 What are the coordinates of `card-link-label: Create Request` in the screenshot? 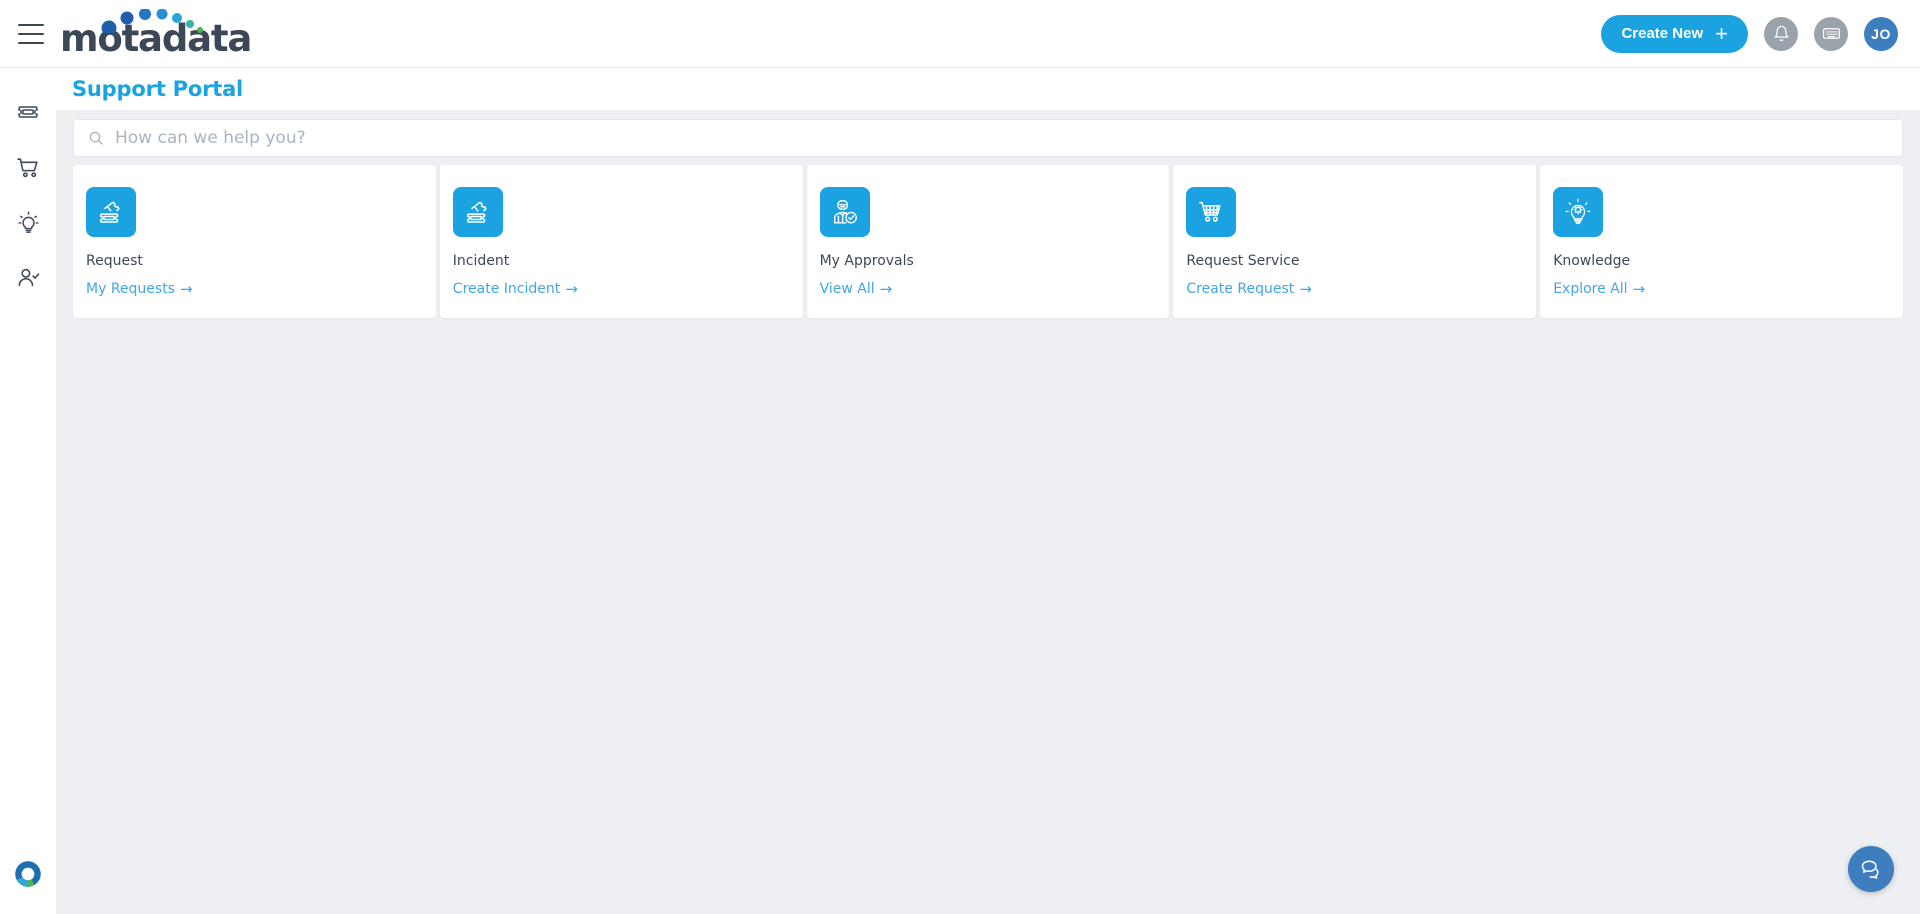 It's located at (1240, 289).